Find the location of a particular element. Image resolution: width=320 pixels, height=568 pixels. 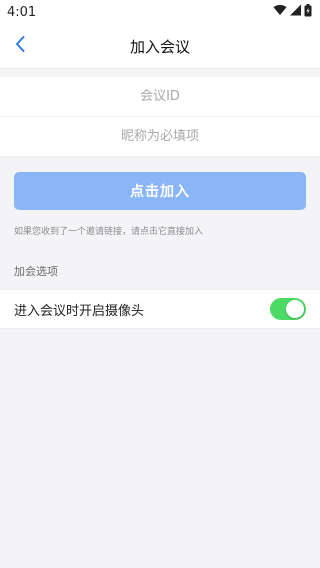

join-button: 点击加入 is located at coordinates (160, 191).